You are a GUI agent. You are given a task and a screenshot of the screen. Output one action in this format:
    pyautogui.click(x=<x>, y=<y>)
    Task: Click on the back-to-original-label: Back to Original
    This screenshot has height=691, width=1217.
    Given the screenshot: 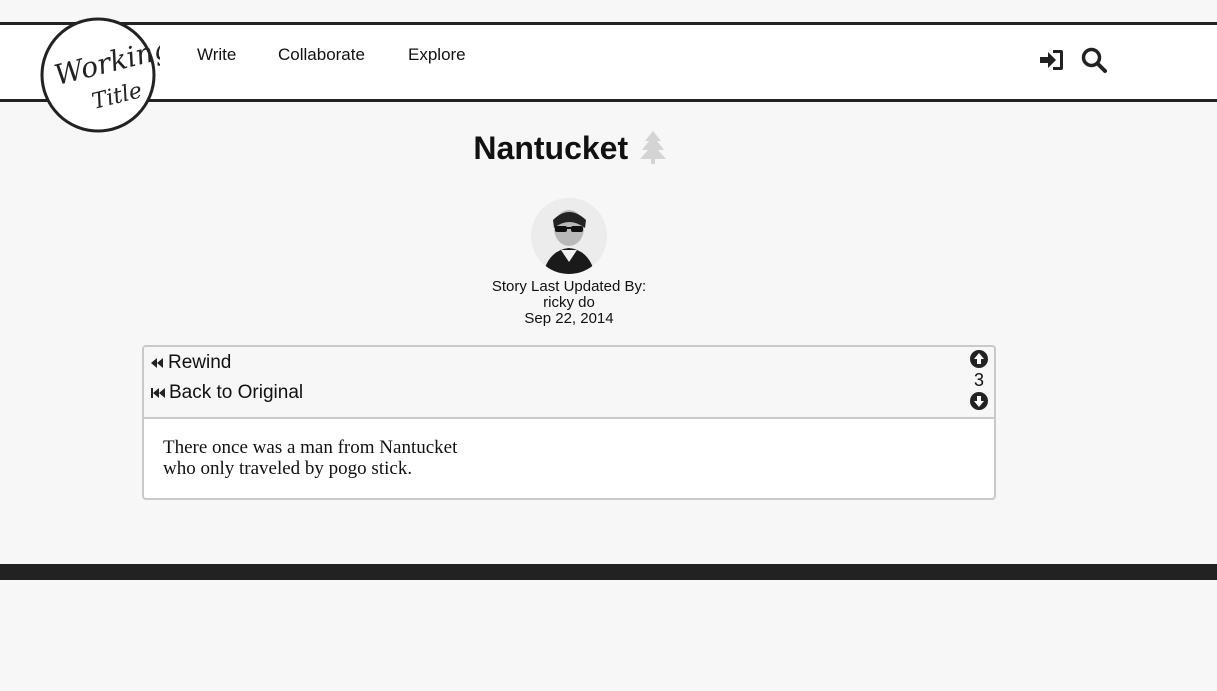 What is the action you would take?
    pyautogui.click(x=236, y=392)
    